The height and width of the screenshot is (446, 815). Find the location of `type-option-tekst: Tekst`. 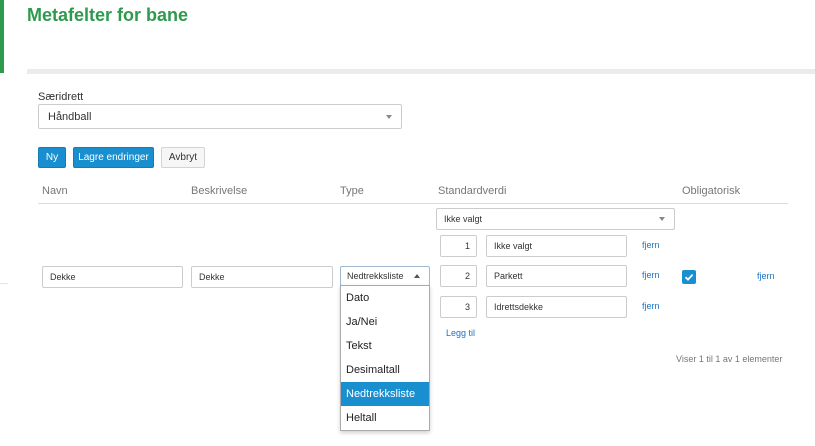

type-option-tekst: Tekst is located at coordinates (385, 346).